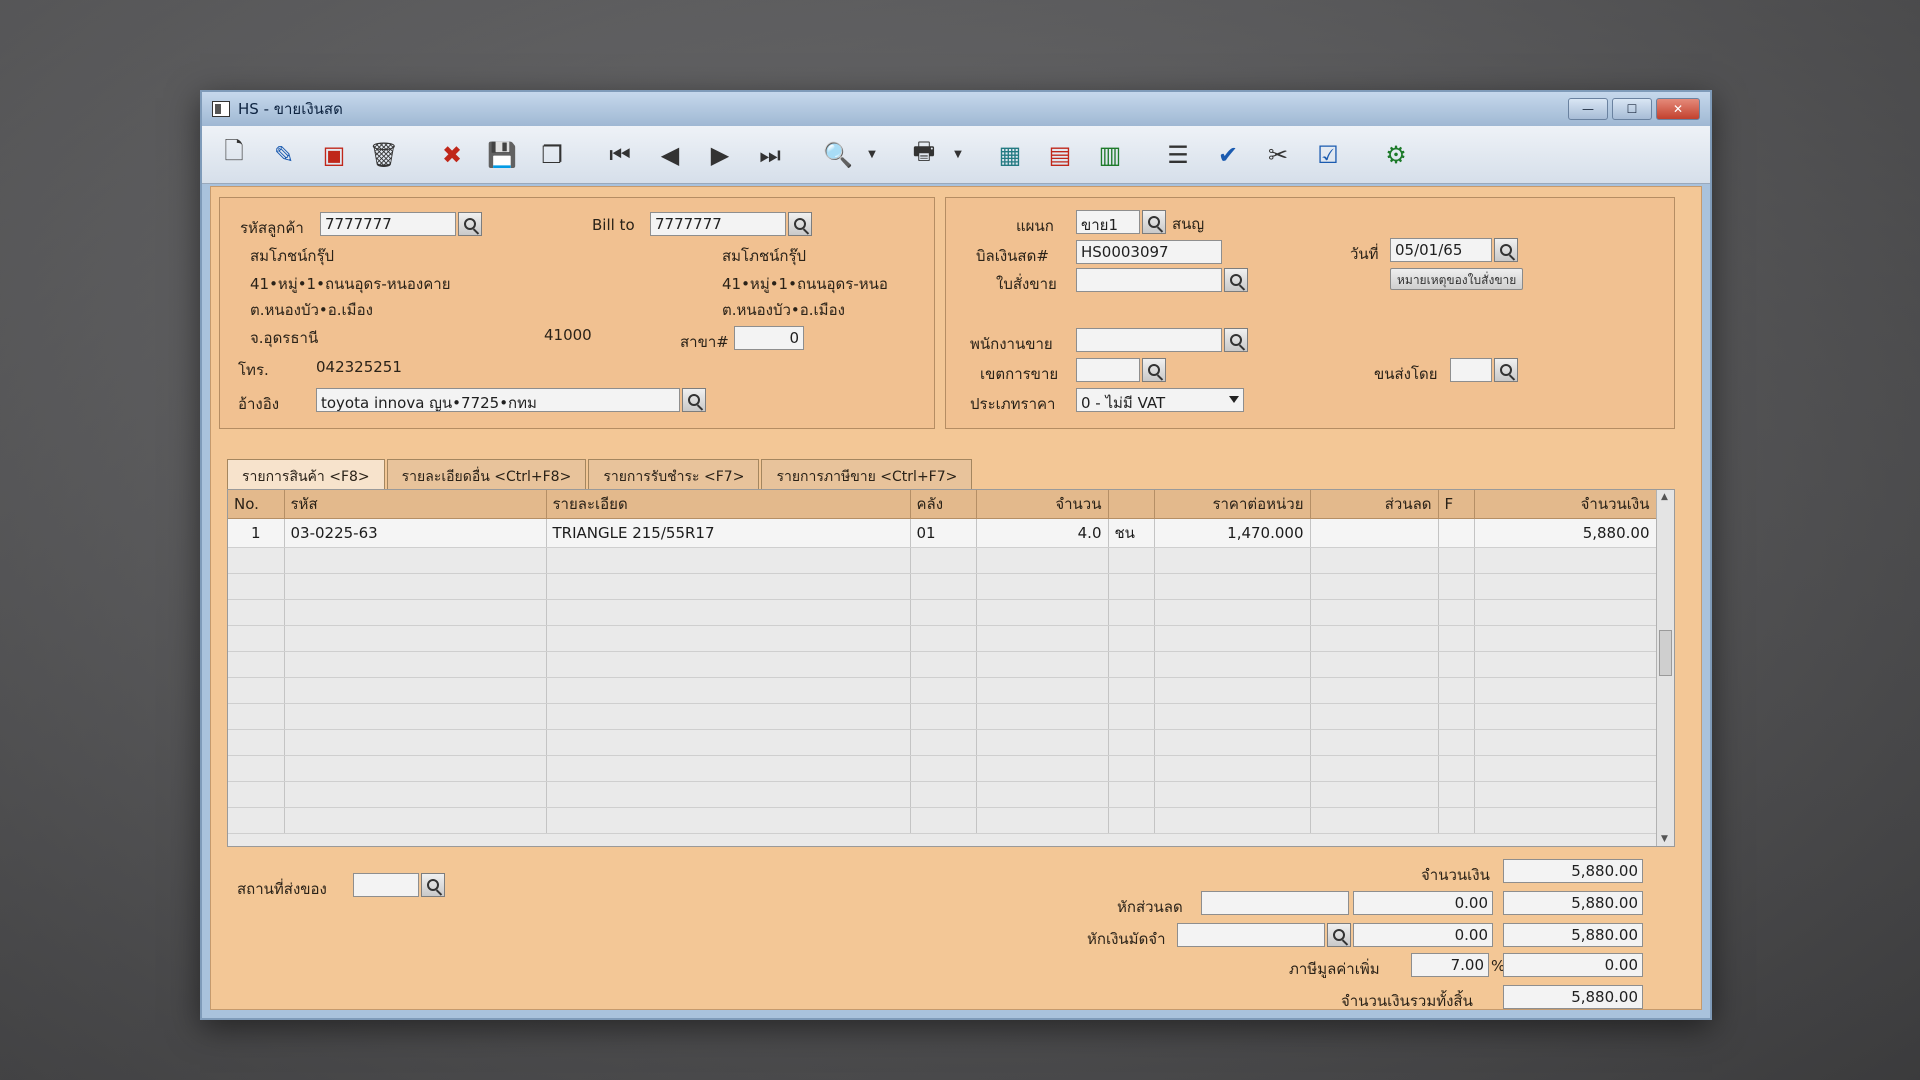 This screenshot has height=1080, width=1920. Describe the element at coordinates (620, 155) in the screenshot. I see `first-record-icon: ⏮` at that location.